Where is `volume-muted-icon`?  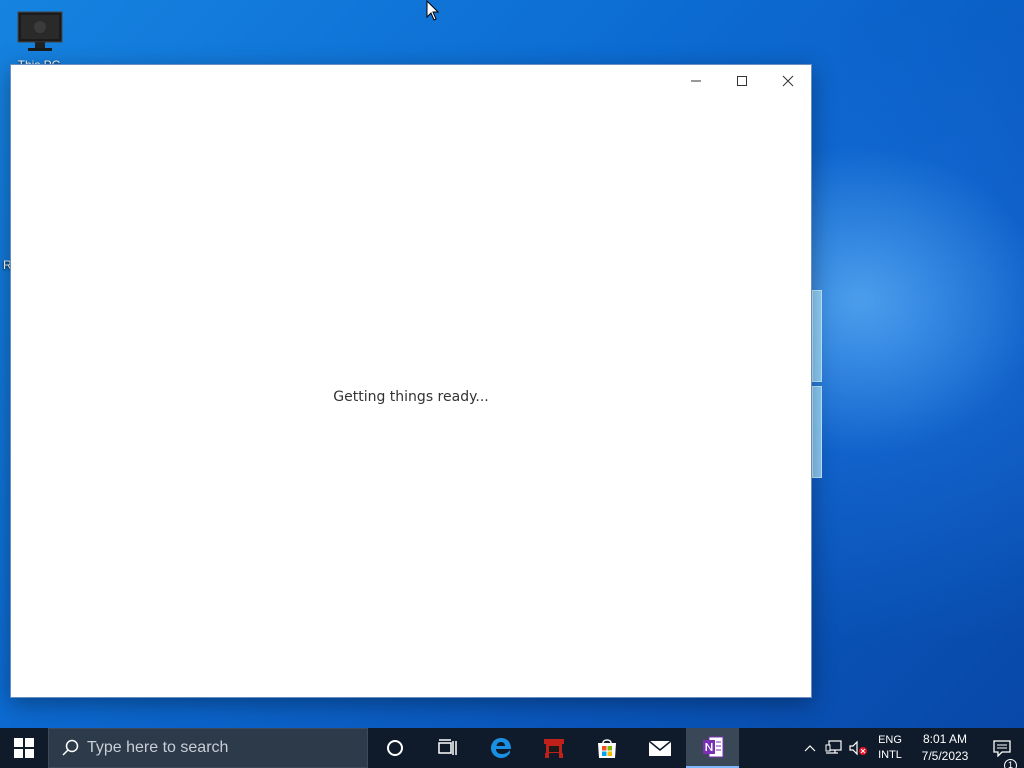
volume-muted-icon is located at coordinates (858, 748).